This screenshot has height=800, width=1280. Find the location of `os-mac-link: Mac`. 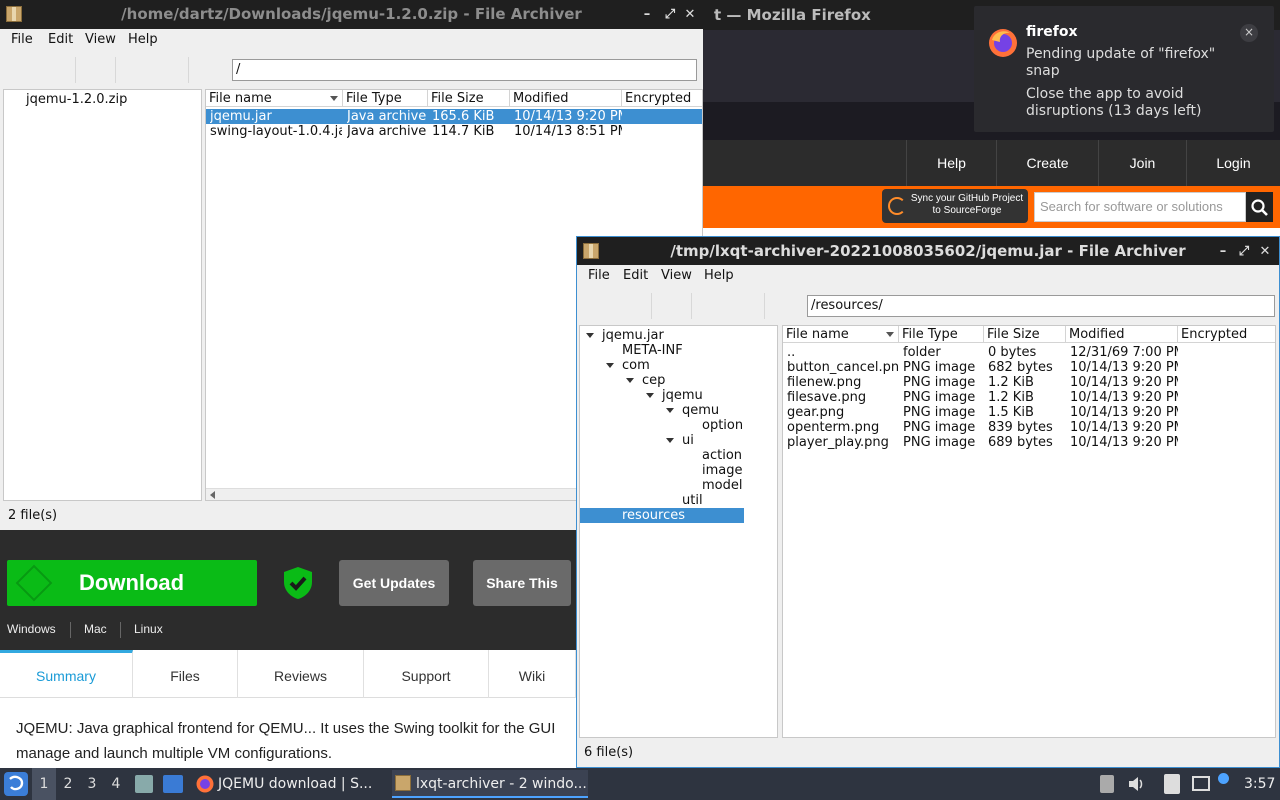

os-mac-link: Mac is located at coordinates (95, 629).